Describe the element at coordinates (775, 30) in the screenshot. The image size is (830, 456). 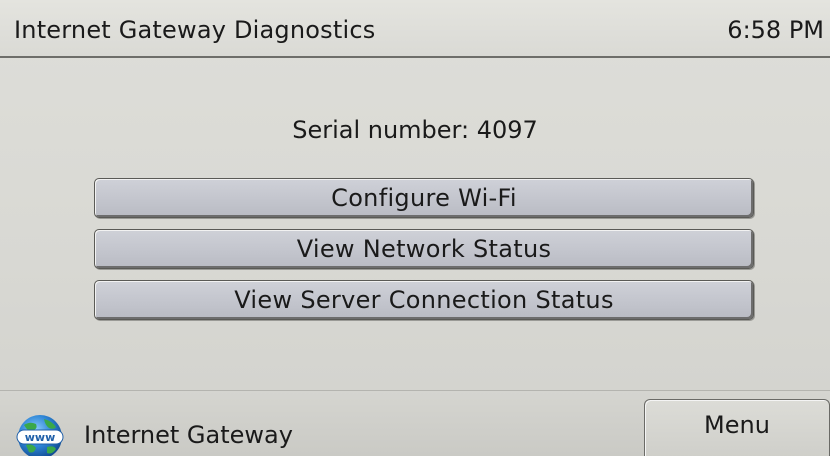
I see `clock: 6:58 PM` at that location.